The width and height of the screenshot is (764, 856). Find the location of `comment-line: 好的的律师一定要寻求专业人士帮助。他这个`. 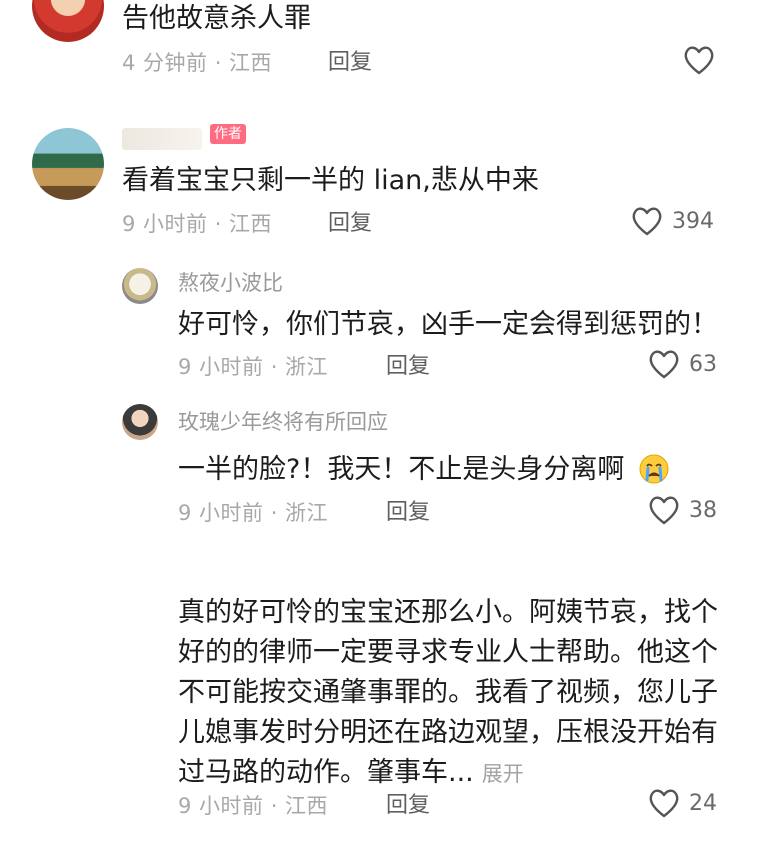

comment-line: 好的的律师一定要寻求专业人士帮助。他这个 is located at coordinates (448, 652).